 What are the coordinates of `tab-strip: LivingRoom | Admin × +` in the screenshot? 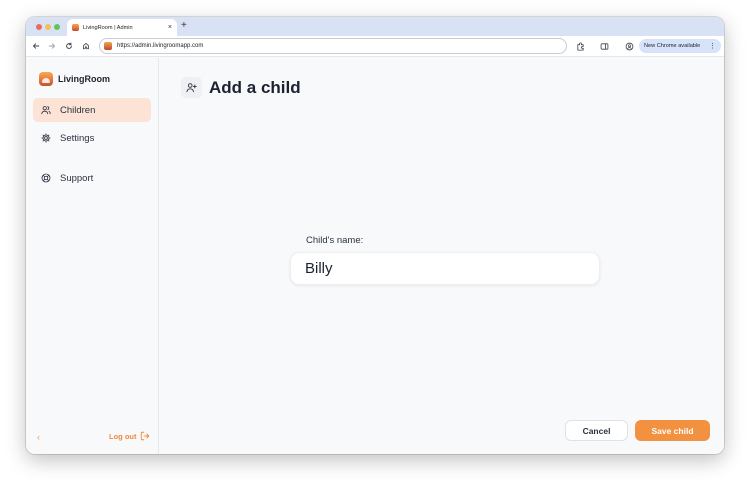 It's located at (375, 26).